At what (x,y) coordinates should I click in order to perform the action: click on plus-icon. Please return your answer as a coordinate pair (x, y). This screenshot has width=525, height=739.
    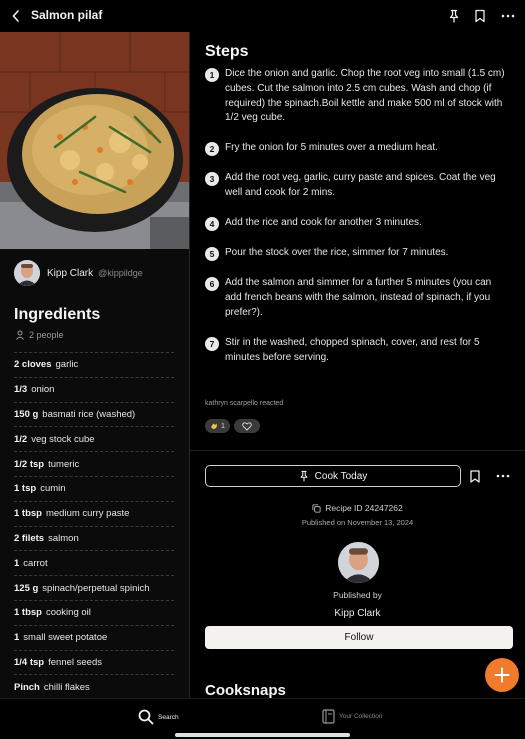
    Looking at the image, I should click on (502, 675).